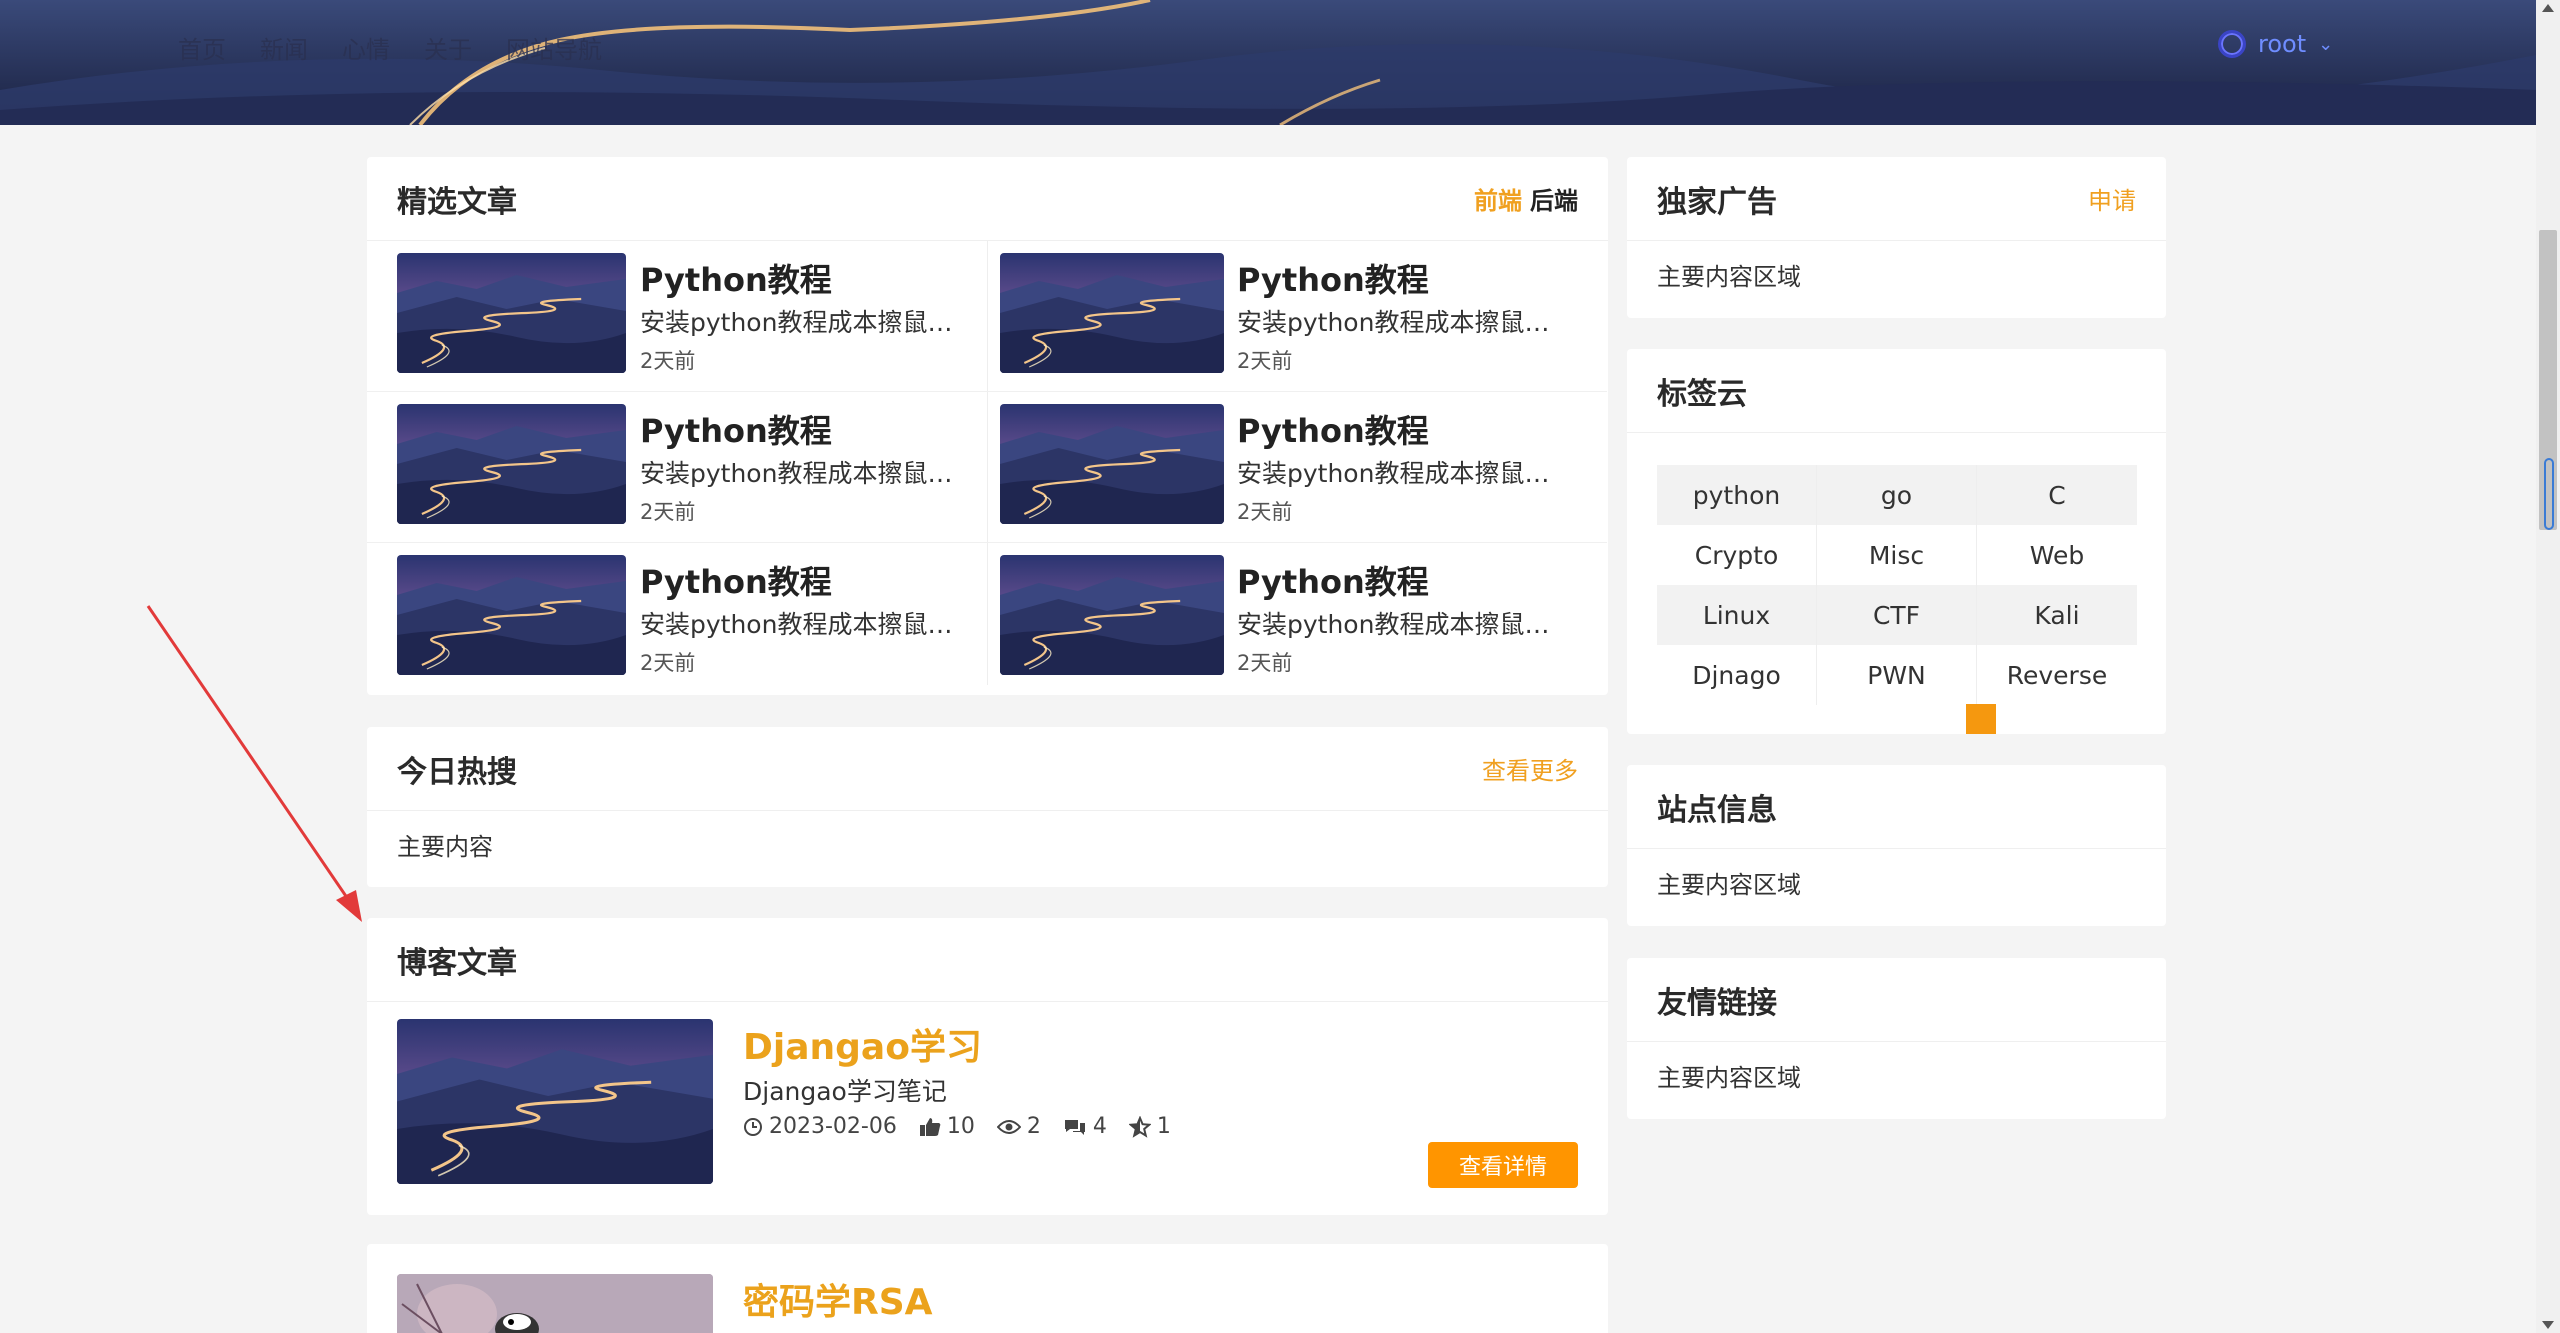 The height and width of the screenshot is (1333, 2560). Describe the element at coordinates (2057, 615) in the screenshot. I see `tag-kali: Kali` at that location.